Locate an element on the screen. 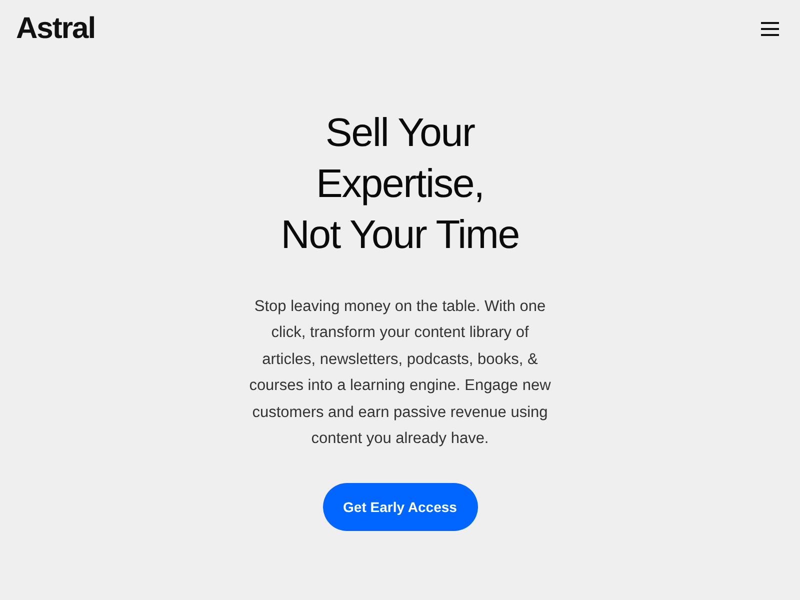 The height and width of the screenshot is (600, 800). headline: Sell Your Expertise, Not Your Time is located at coordinates (400, 184).